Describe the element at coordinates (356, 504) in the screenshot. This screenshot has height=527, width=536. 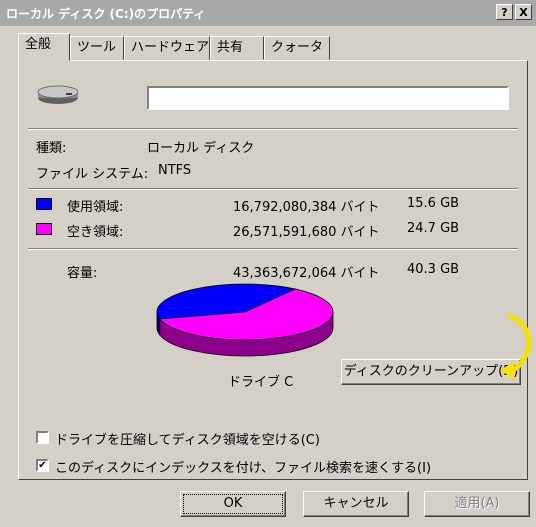
I see `cancel-button: キャンセル` at that location.